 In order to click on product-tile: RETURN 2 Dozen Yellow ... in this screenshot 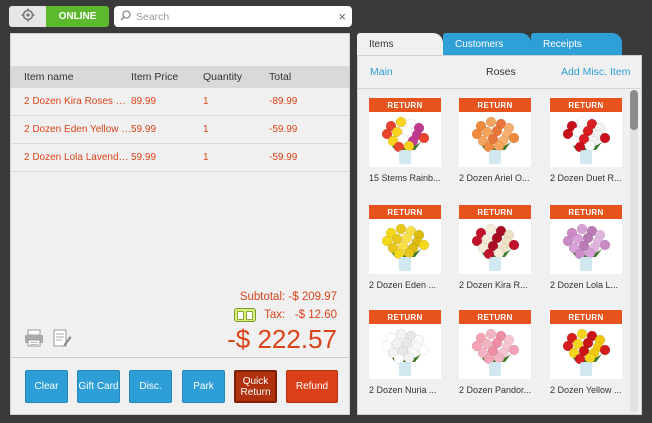, I will do `click(586, 352)`.